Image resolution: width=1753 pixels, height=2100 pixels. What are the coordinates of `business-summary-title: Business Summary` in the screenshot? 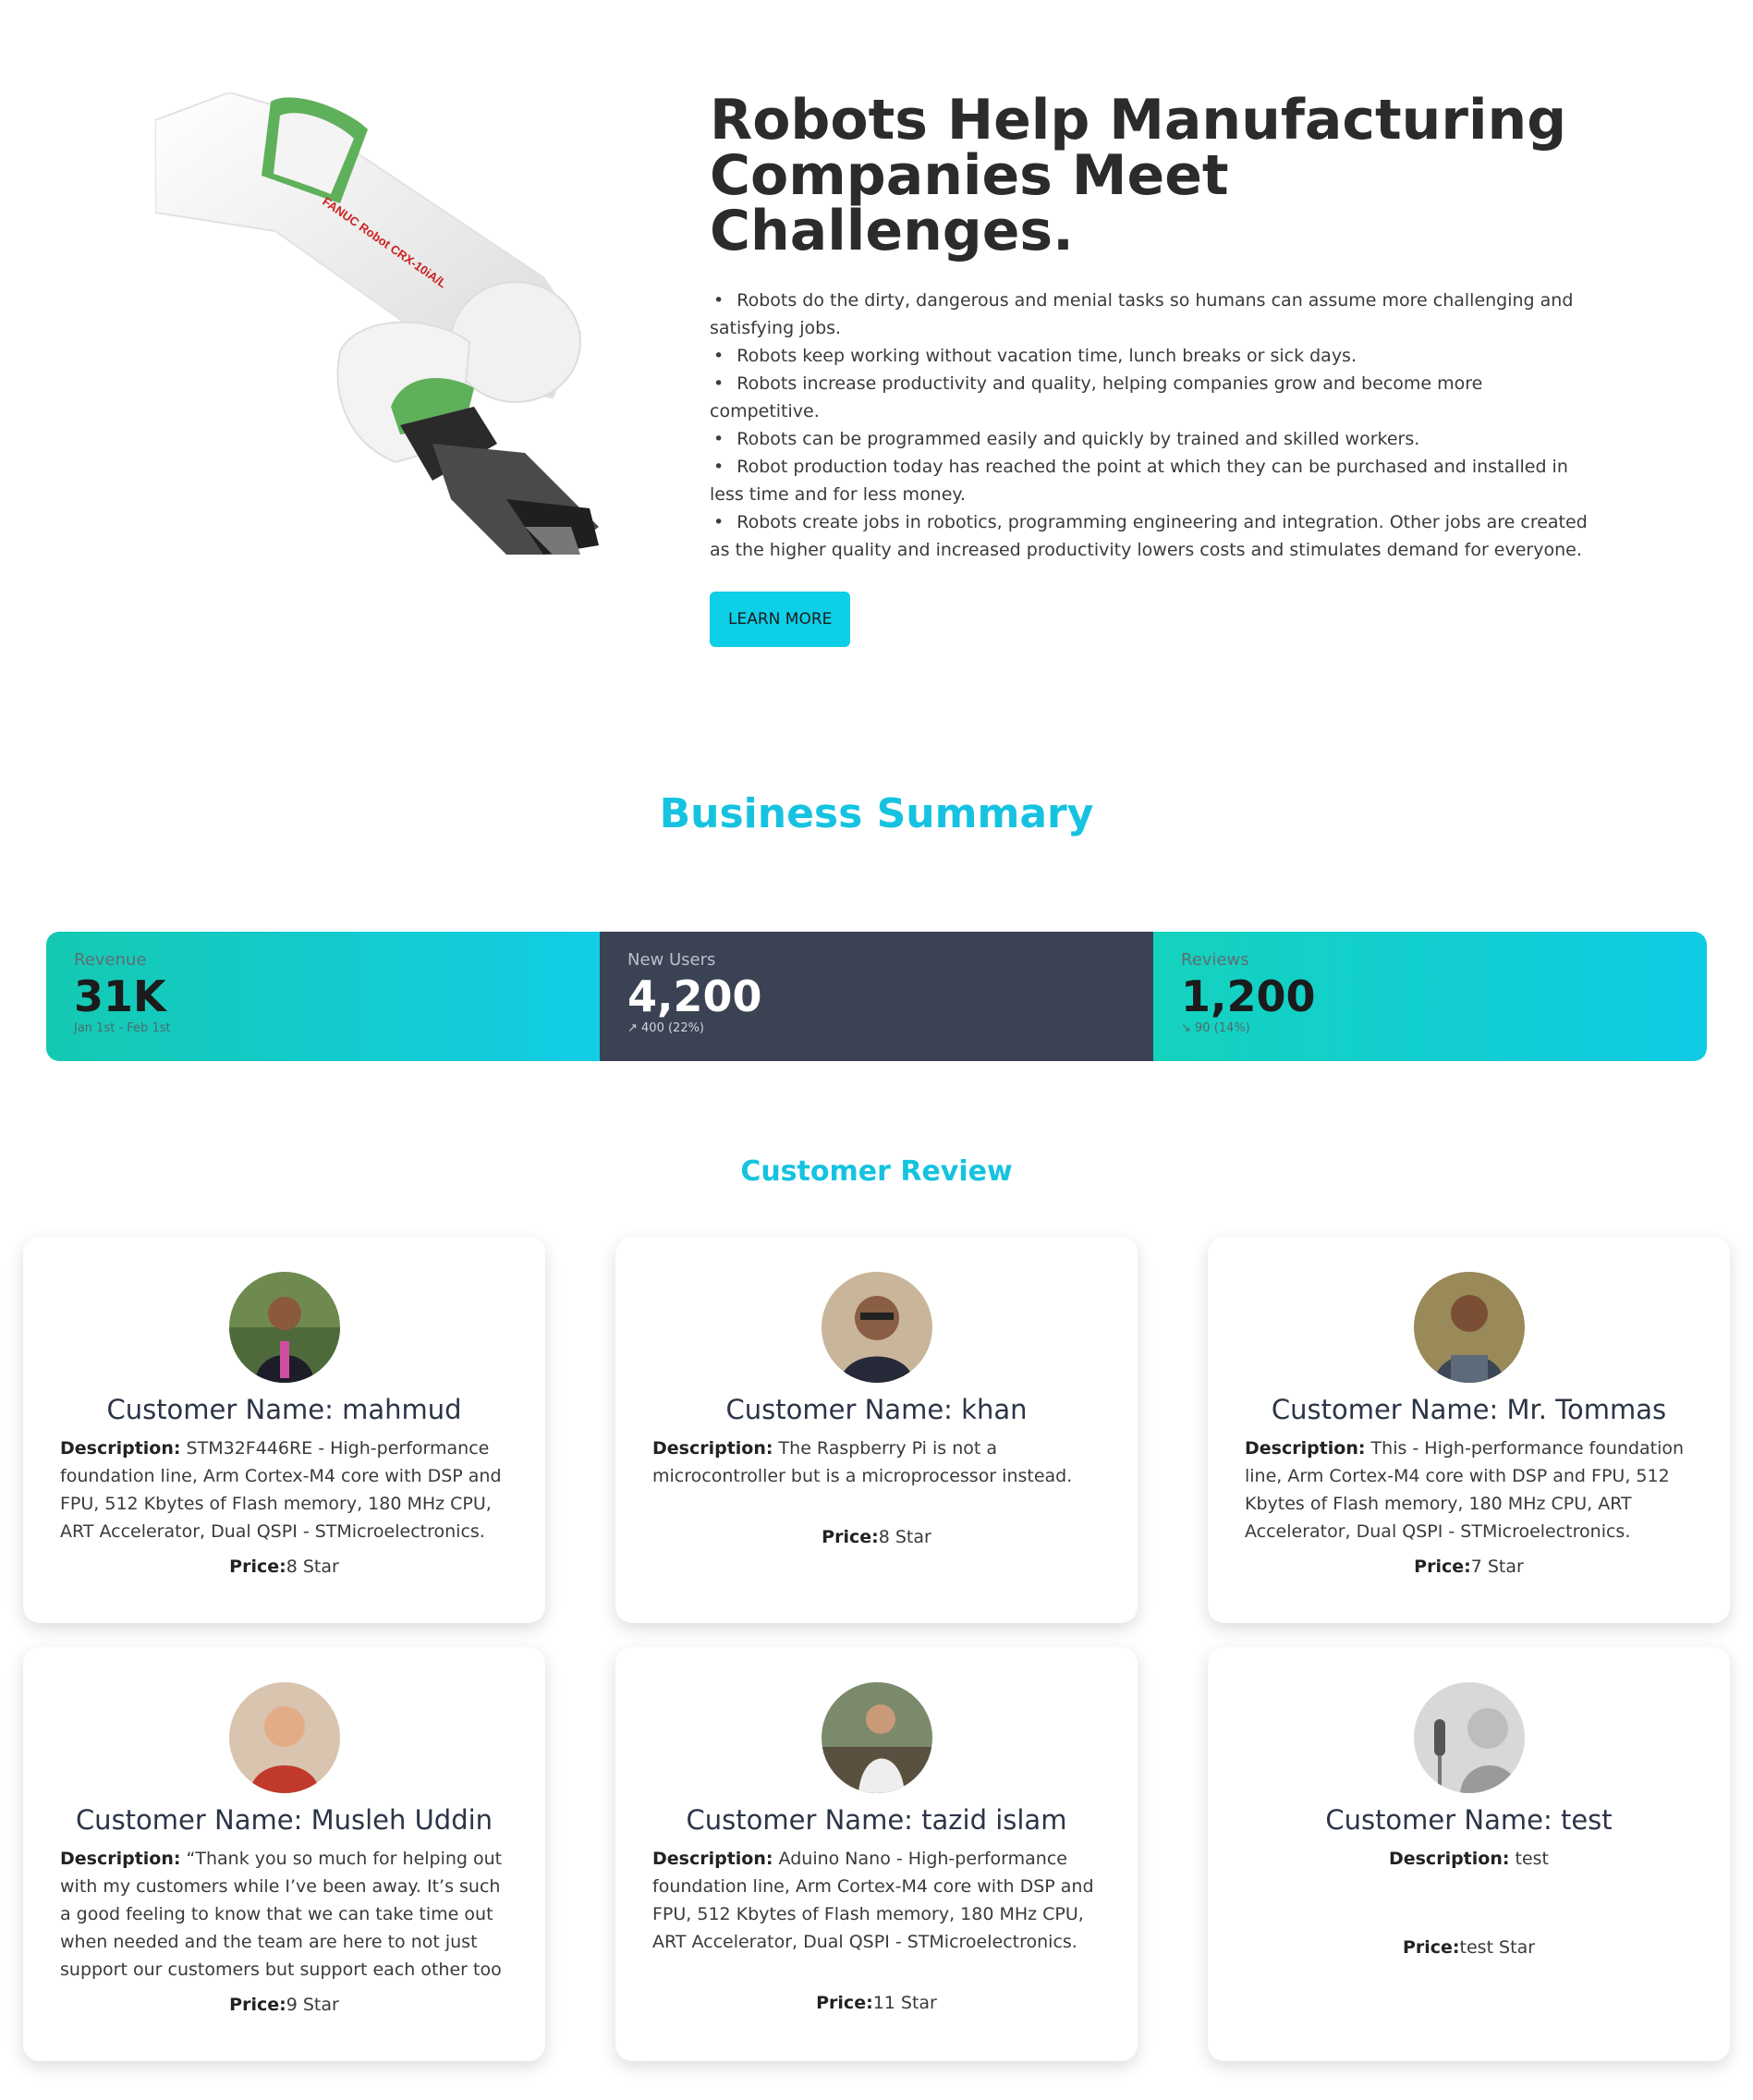 It's located at (876, 813).